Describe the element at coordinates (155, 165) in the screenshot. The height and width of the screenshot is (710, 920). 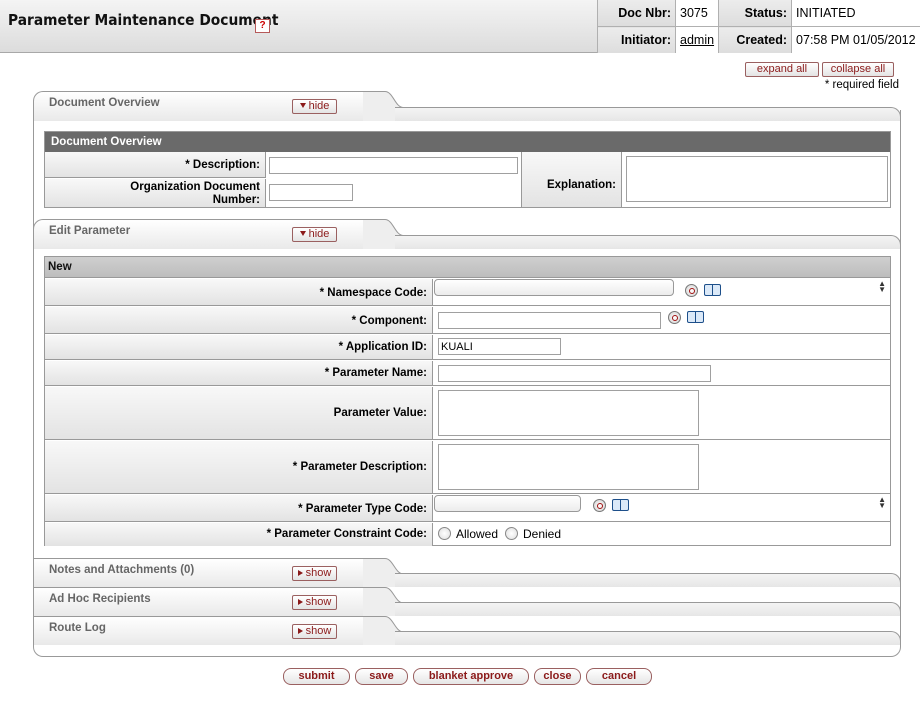
I see `description-label-cell: * Description:` at that location.